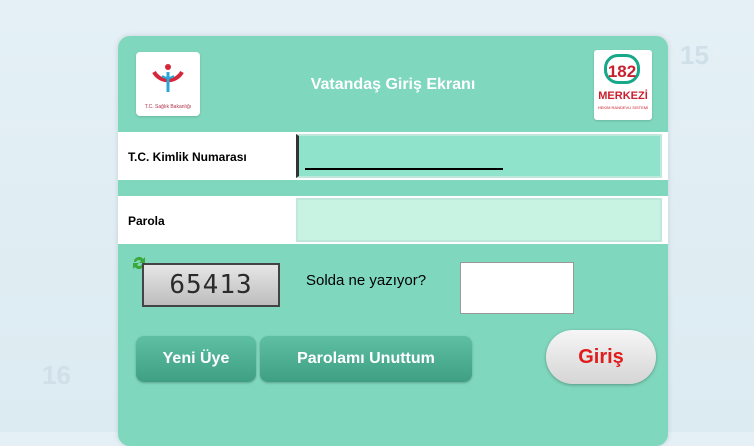  Describe the element at coordinates (146, 221) in the screenshot. I see `password-label: Parola` at that location.